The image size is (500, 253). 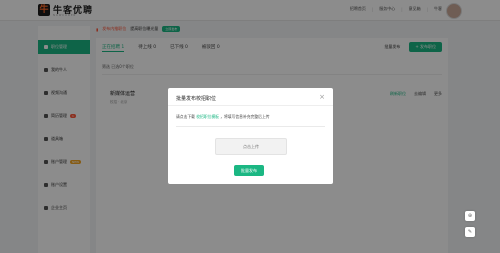 I want to click on template-download-link: 校招职位模板, so click(x=207, y=116).